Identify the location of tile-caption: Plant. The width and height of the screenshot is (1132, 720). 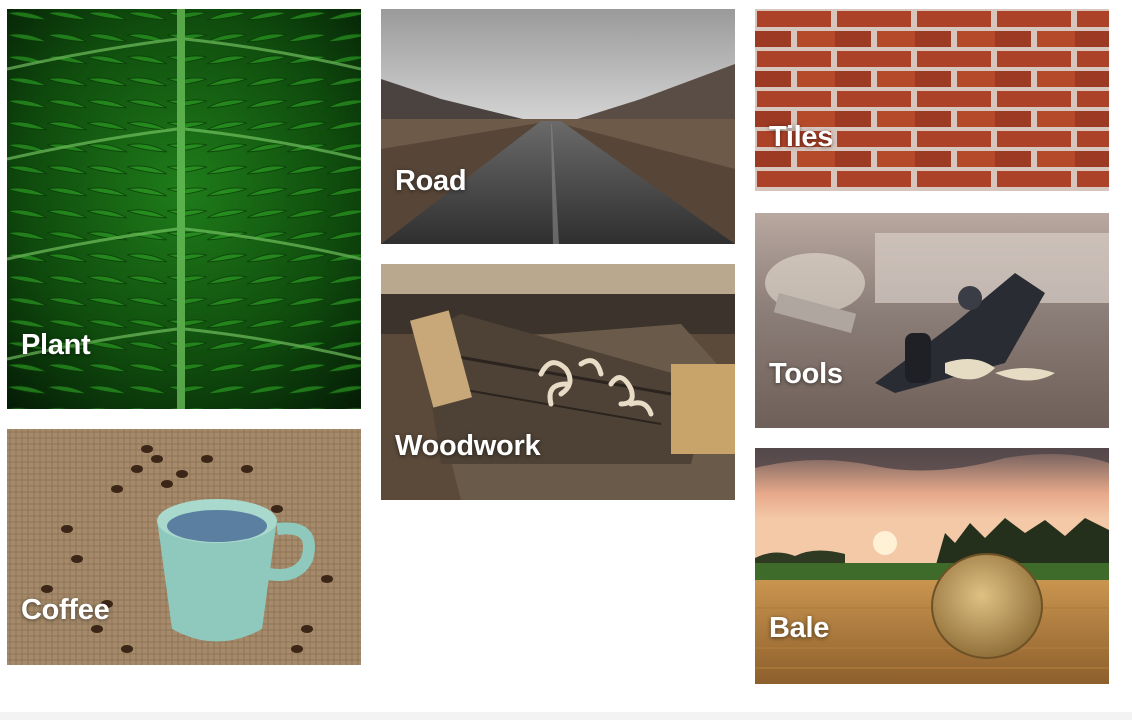
(56, 345).